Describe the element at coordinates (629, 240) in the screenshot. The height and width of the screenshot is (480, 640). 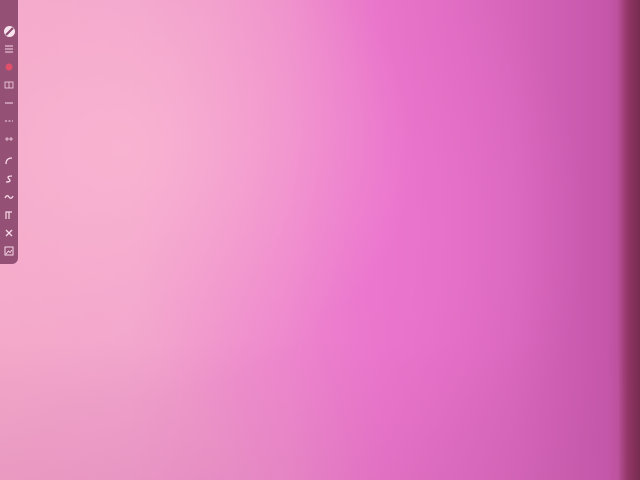
I see `right-edge-panel` at that location.